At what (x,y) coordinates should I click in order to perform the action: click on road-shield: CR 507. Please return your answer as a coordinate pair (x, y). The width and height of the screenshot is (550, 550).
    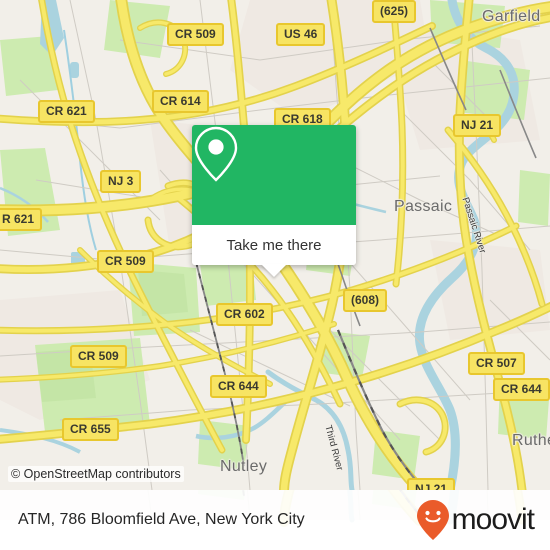
    Looking at the image, I should click on (496, 363).